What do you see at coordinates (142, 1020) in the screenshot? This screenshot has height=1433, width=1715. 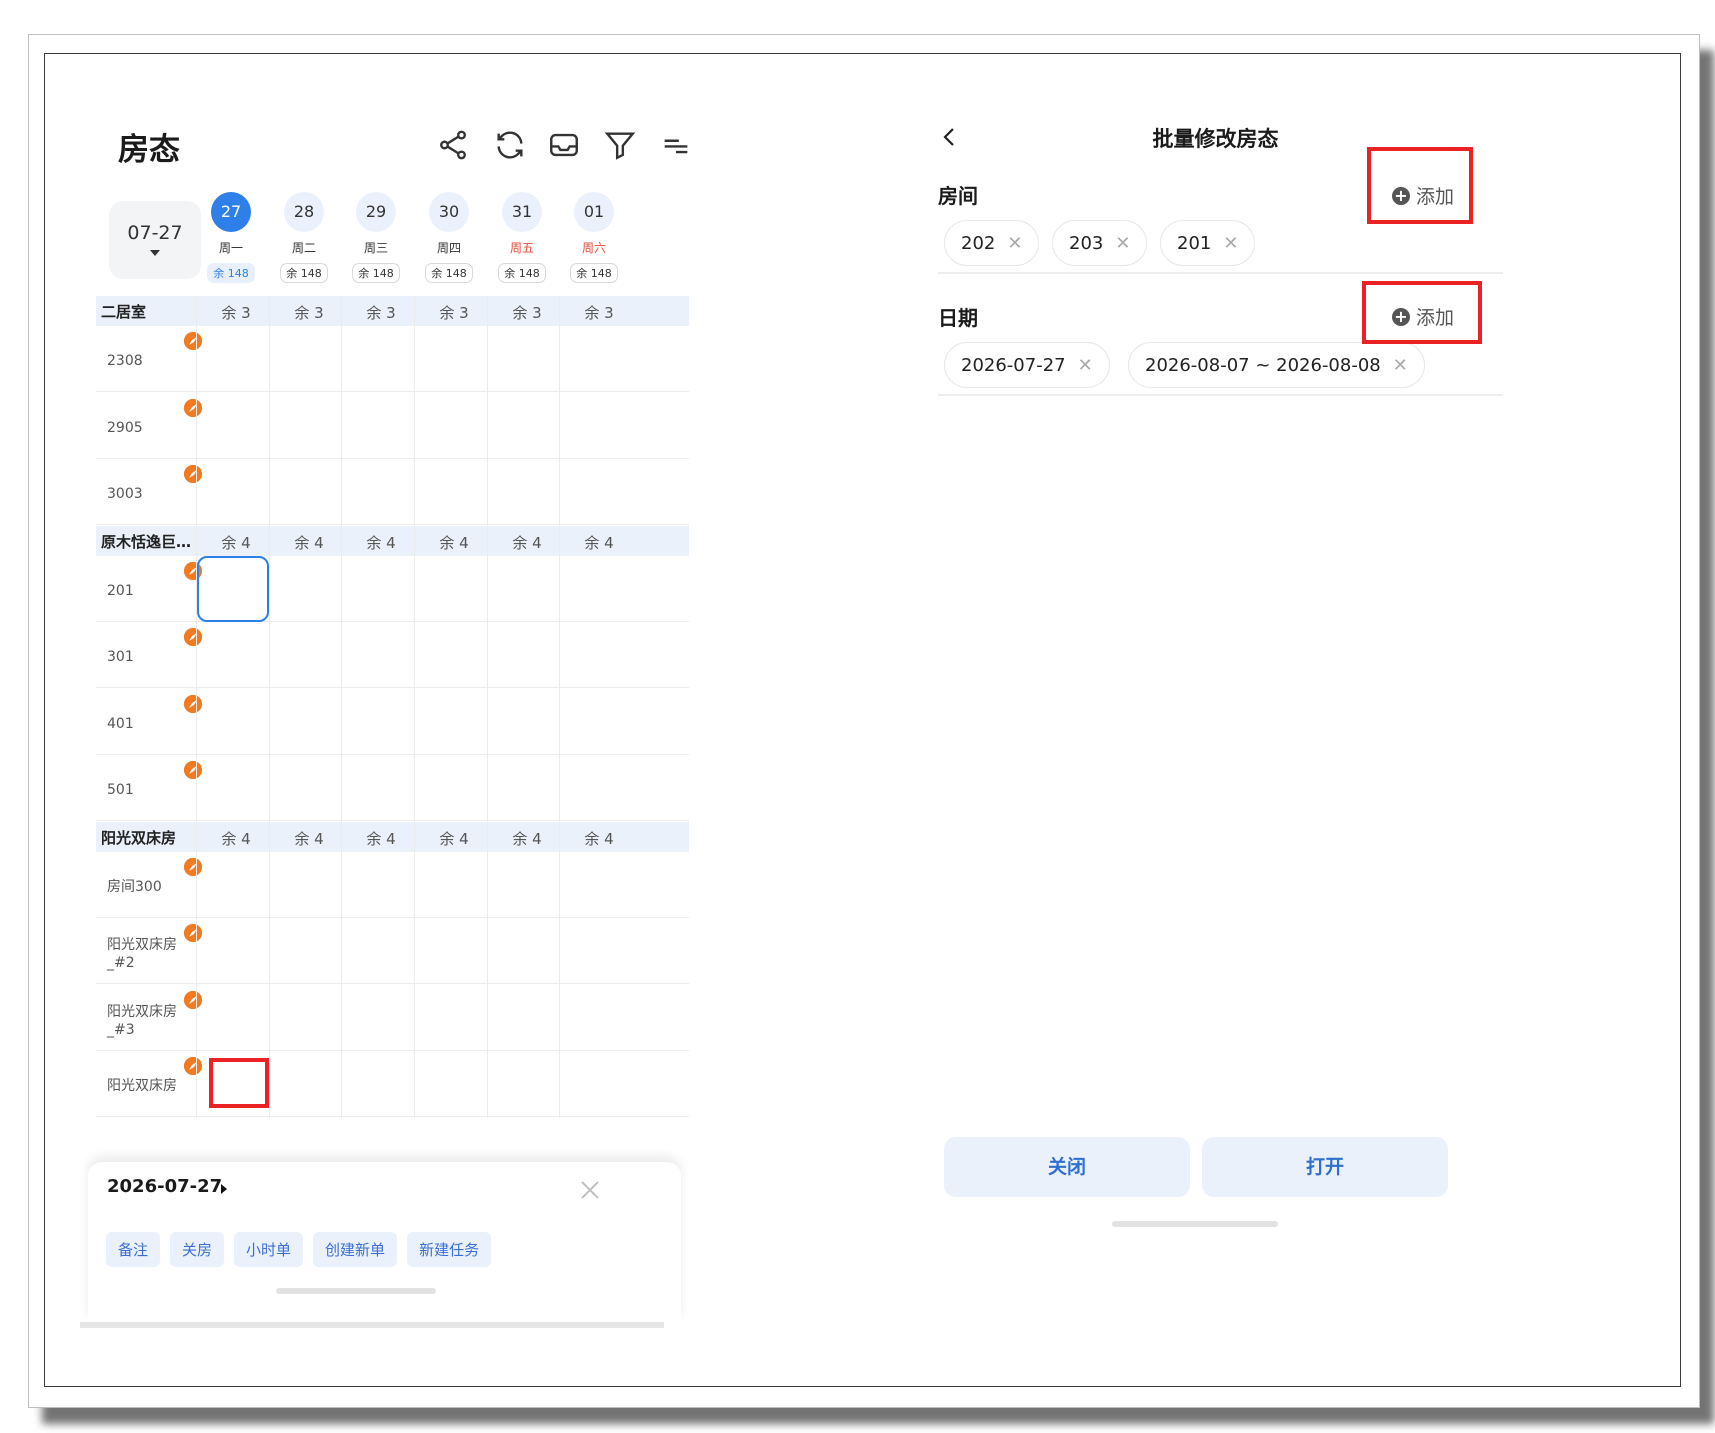 I see `room-name: 阳光双床房 _#3` at bounding box center [142, 1020].